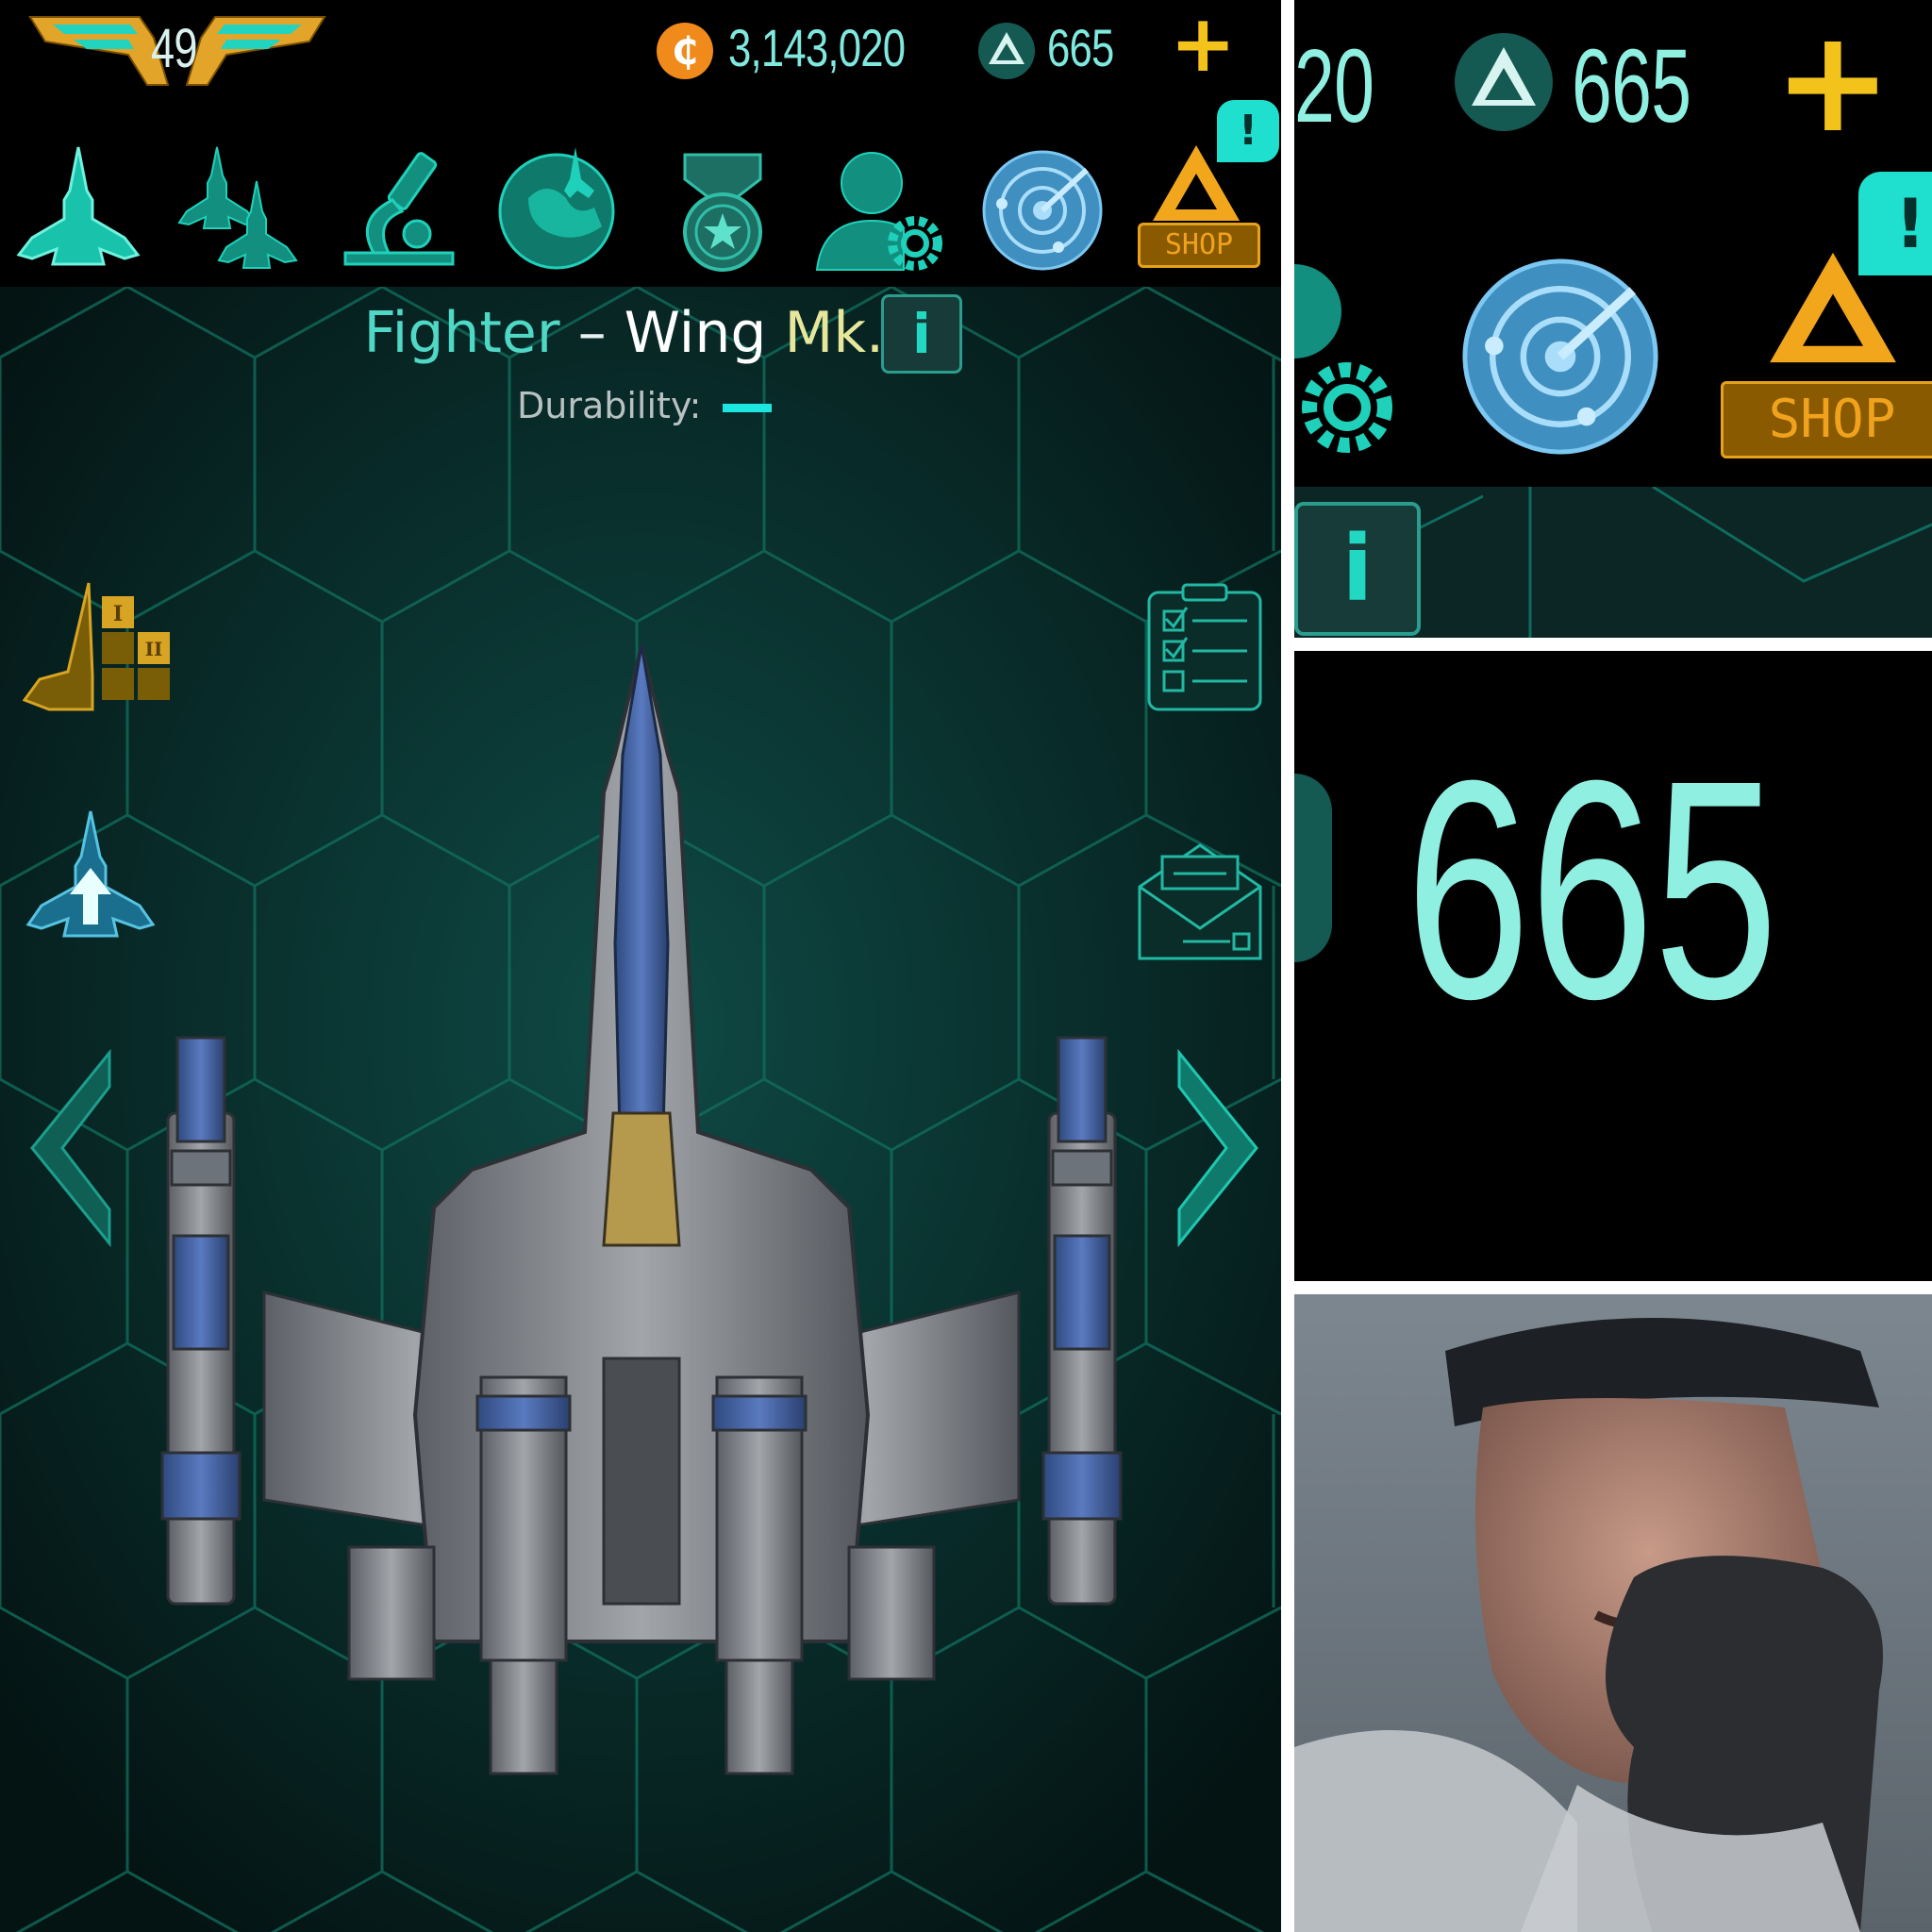  I want to click on gems-amount: 665, so click(1081, 47).